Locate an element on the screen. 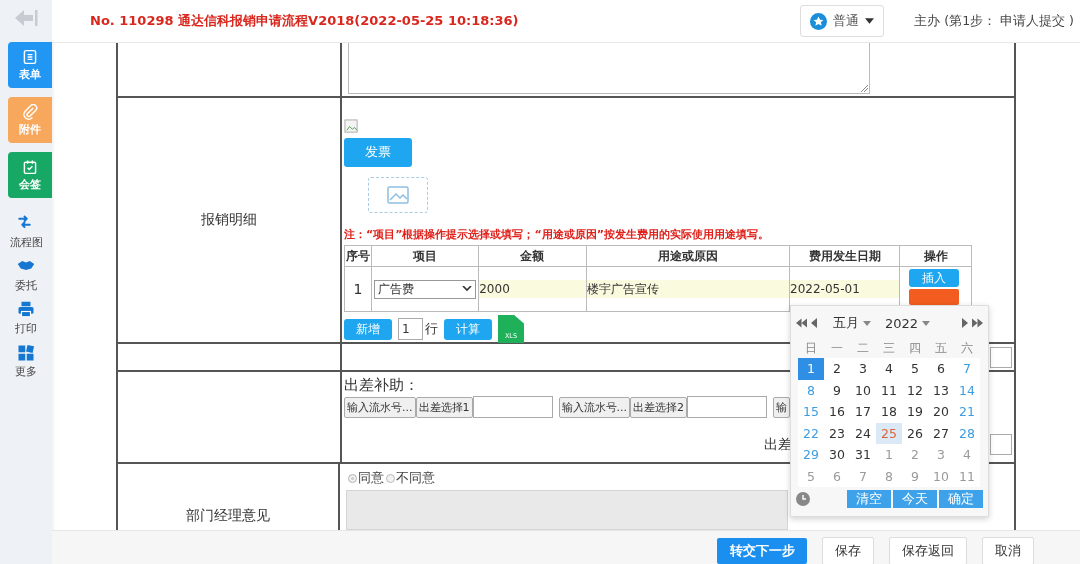 This screenshot has width=1080, height=564. calendar-day: 5 is located at coordinates (915, 369).